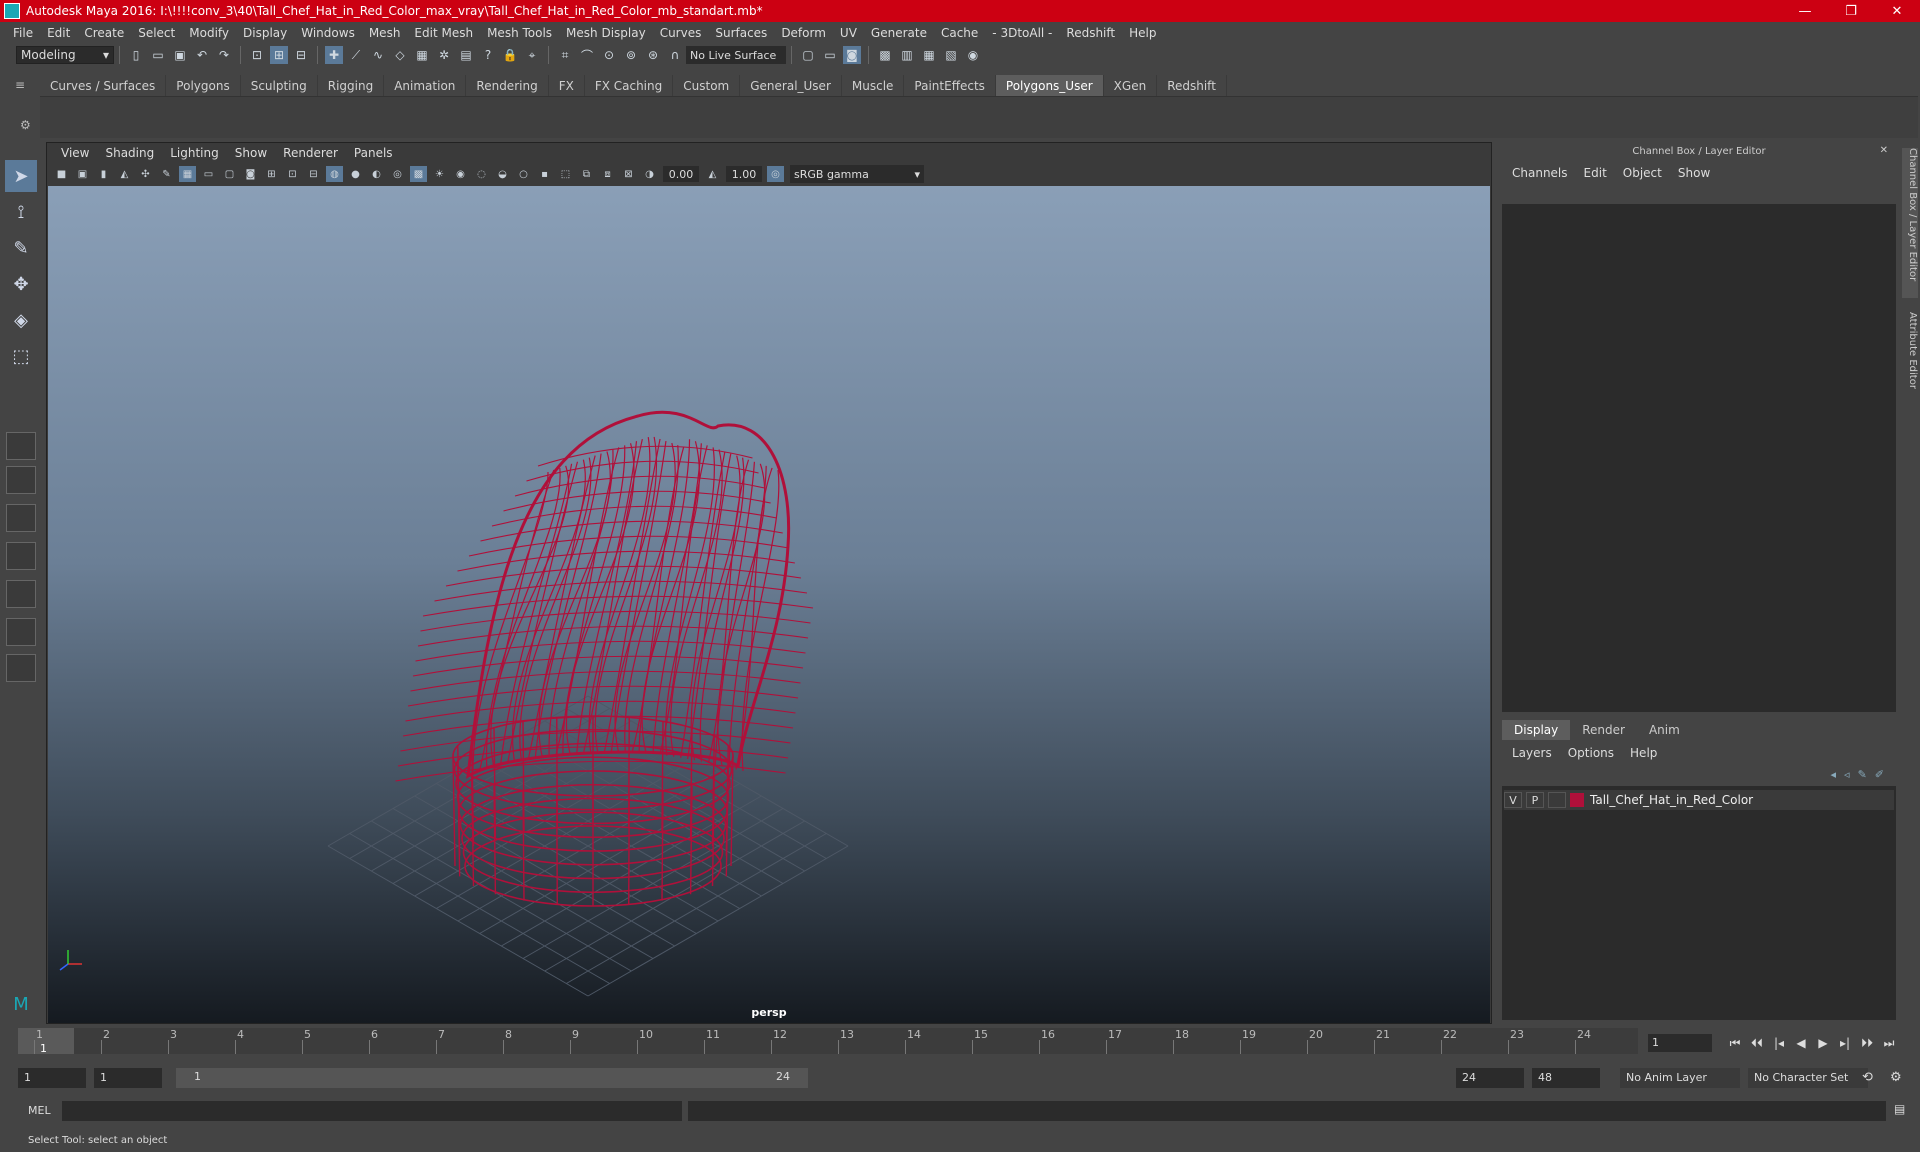 The height and width of the screenshot is (1152, 1920). I want to click on select-camera-icon: ■, so click(61, 174).